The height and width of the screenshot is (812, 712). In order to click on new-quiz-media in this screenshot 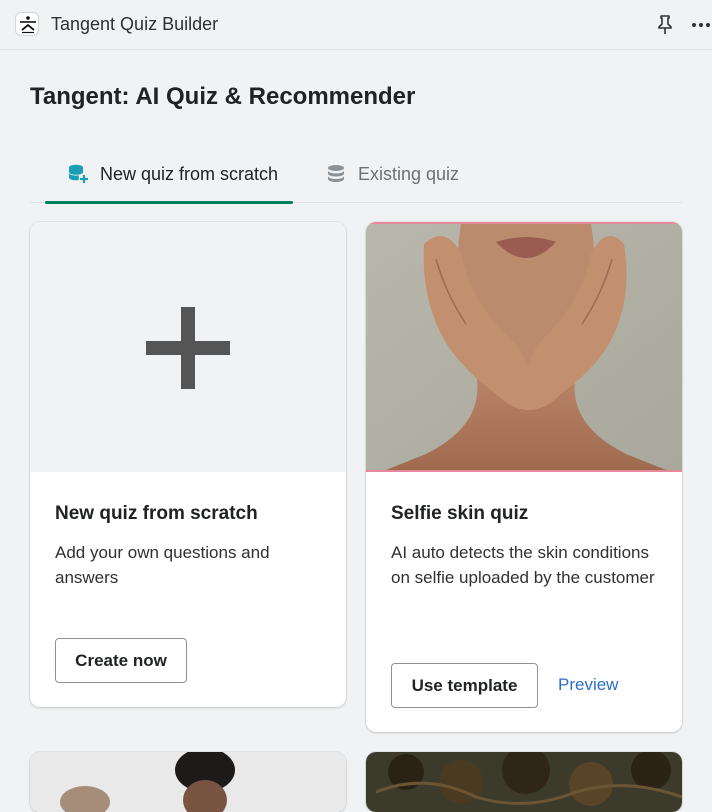, I will do `click(188, 347)`.